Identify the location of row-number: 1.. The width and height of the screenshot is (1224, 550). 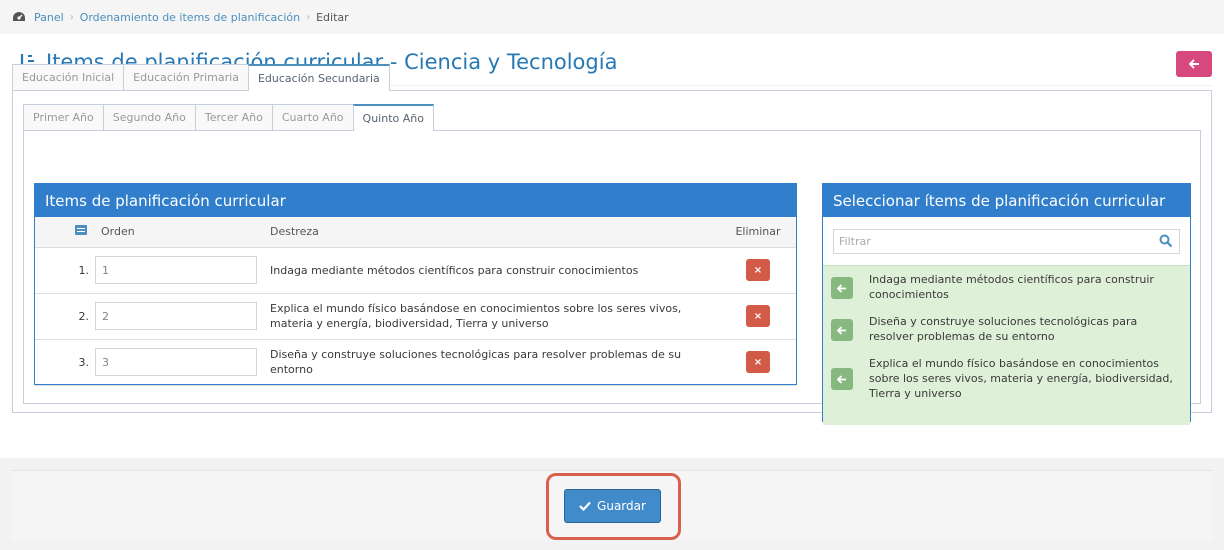
(65, 270).